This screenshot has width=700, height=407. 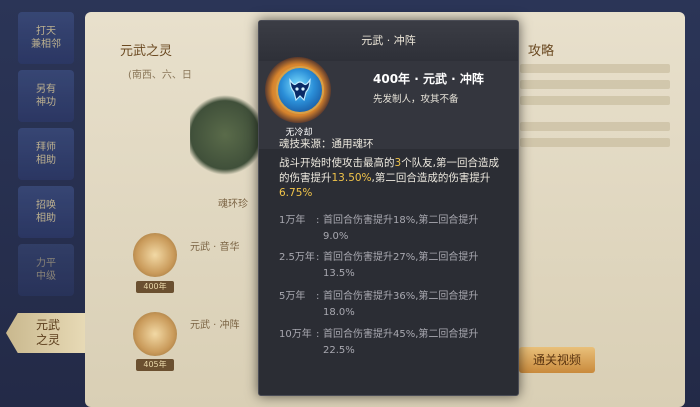 What do you see at coordinates (351, 178) in the screenshot?
I see `effect-highlight-first-round: 13.50%` at bounding box center [351, 178].